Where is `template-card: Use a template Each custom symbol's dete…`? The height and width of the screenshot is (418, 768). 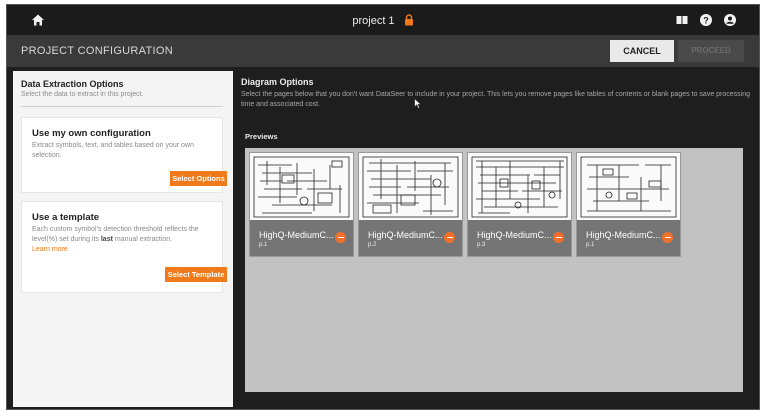
template-card: Use a template Each custom symbol's dete… is located at coordinates (124, 247).